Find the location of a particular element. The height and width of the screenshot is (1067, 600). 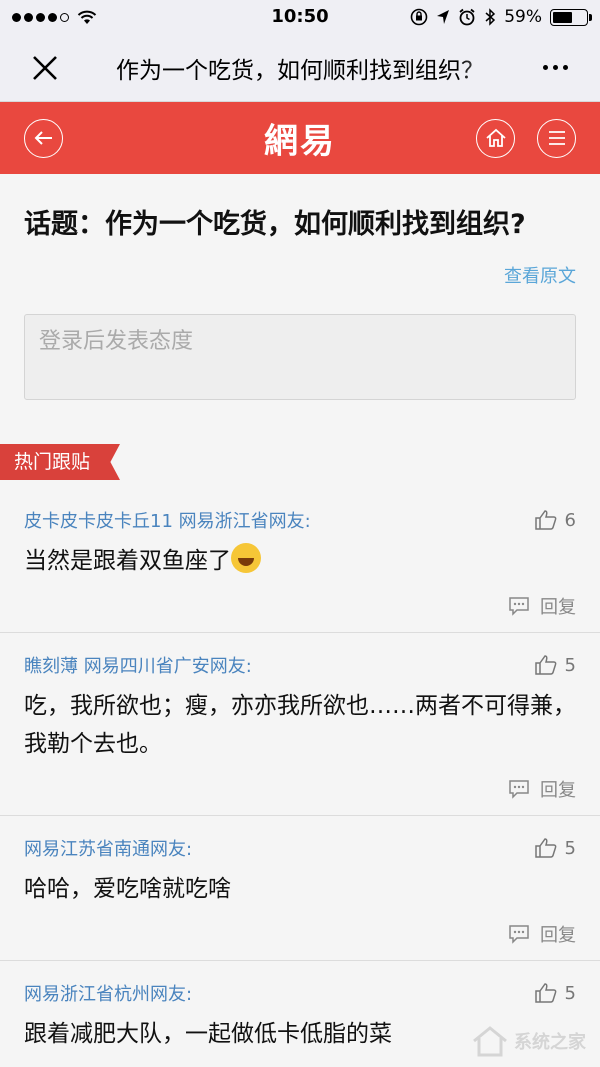

bluetooth-icon is located at coordinates (490, 17).